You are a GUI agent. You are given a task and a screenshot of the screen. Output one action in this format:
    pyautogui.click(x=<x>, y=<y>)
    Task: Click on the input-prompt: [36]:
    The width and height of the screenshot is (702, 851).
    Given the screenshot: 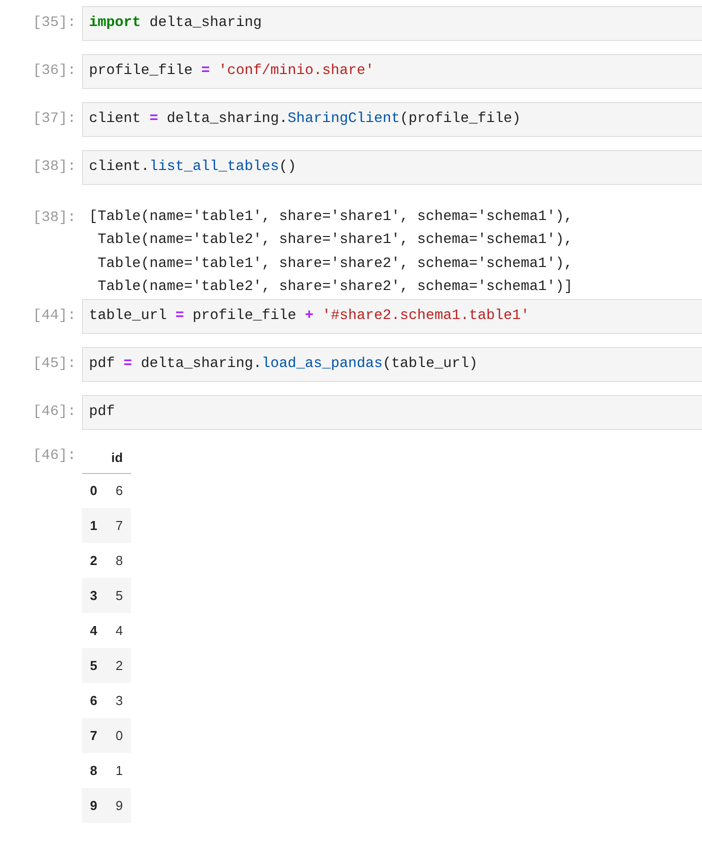 What is the action you would take?
    pyautogui.click(x=54, y=71)
    